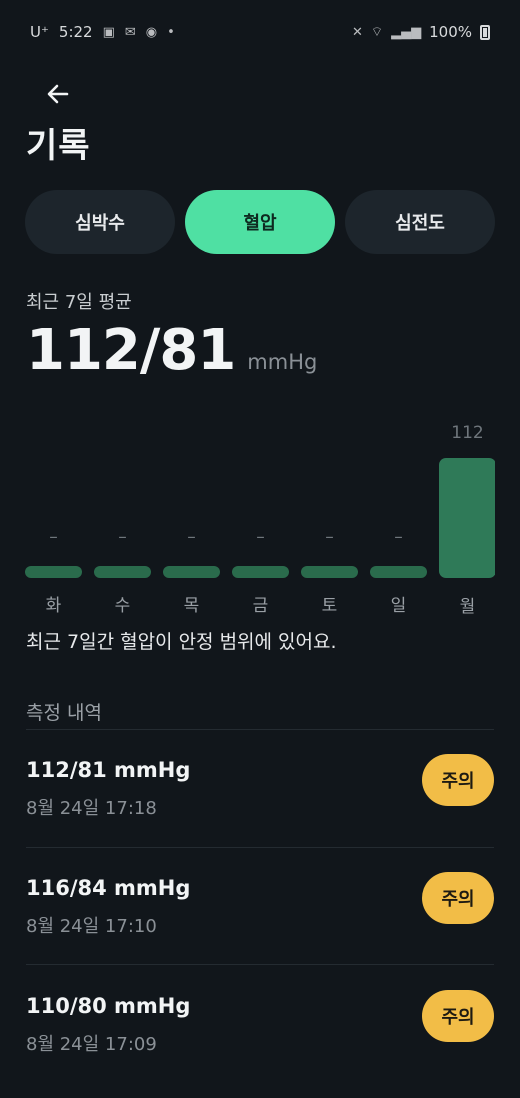 Image resolution: width=520 pixels, height=1098 pixels. Describe the element at coordinates (399, 605) in the screenshot. I see `chart-x-tick-label: 일` at that location.